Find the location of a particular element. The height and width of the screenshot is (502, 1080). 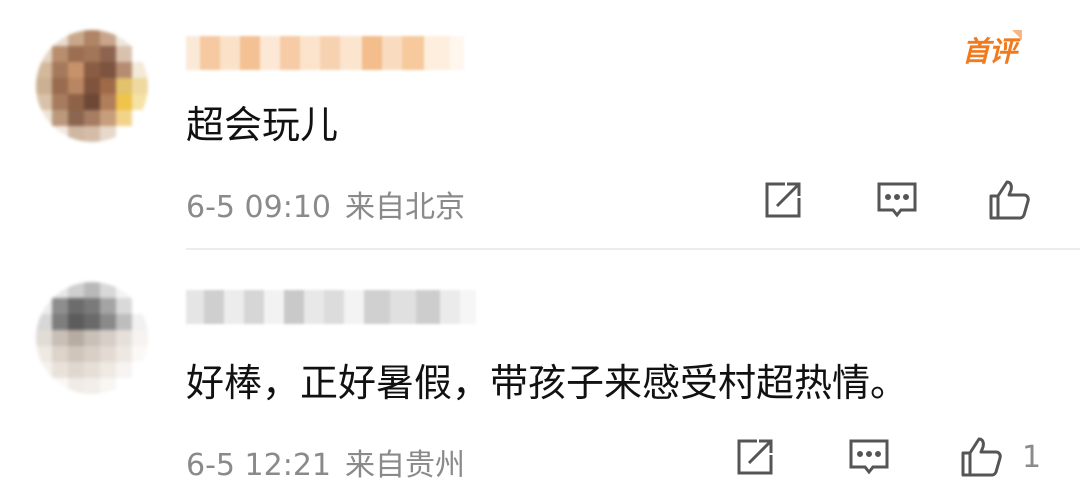

first-comment-badge: 首评 is located at coordinates (992, 50).